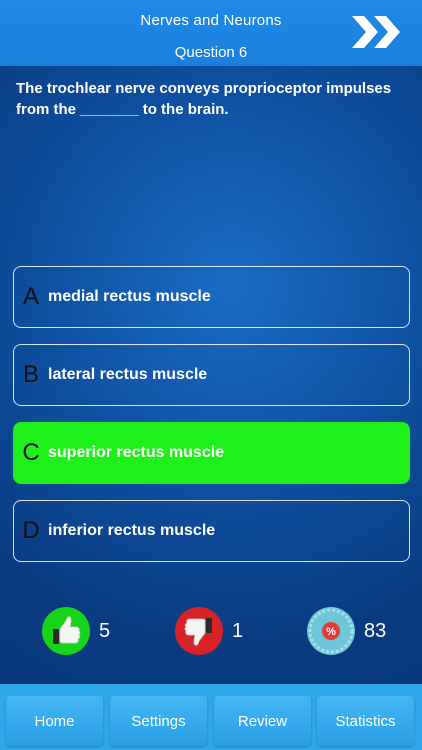  What do you see at coordinates (31, 452) in the screenshot?
I see `answer-letter: C` at bounding box center [31, 452].